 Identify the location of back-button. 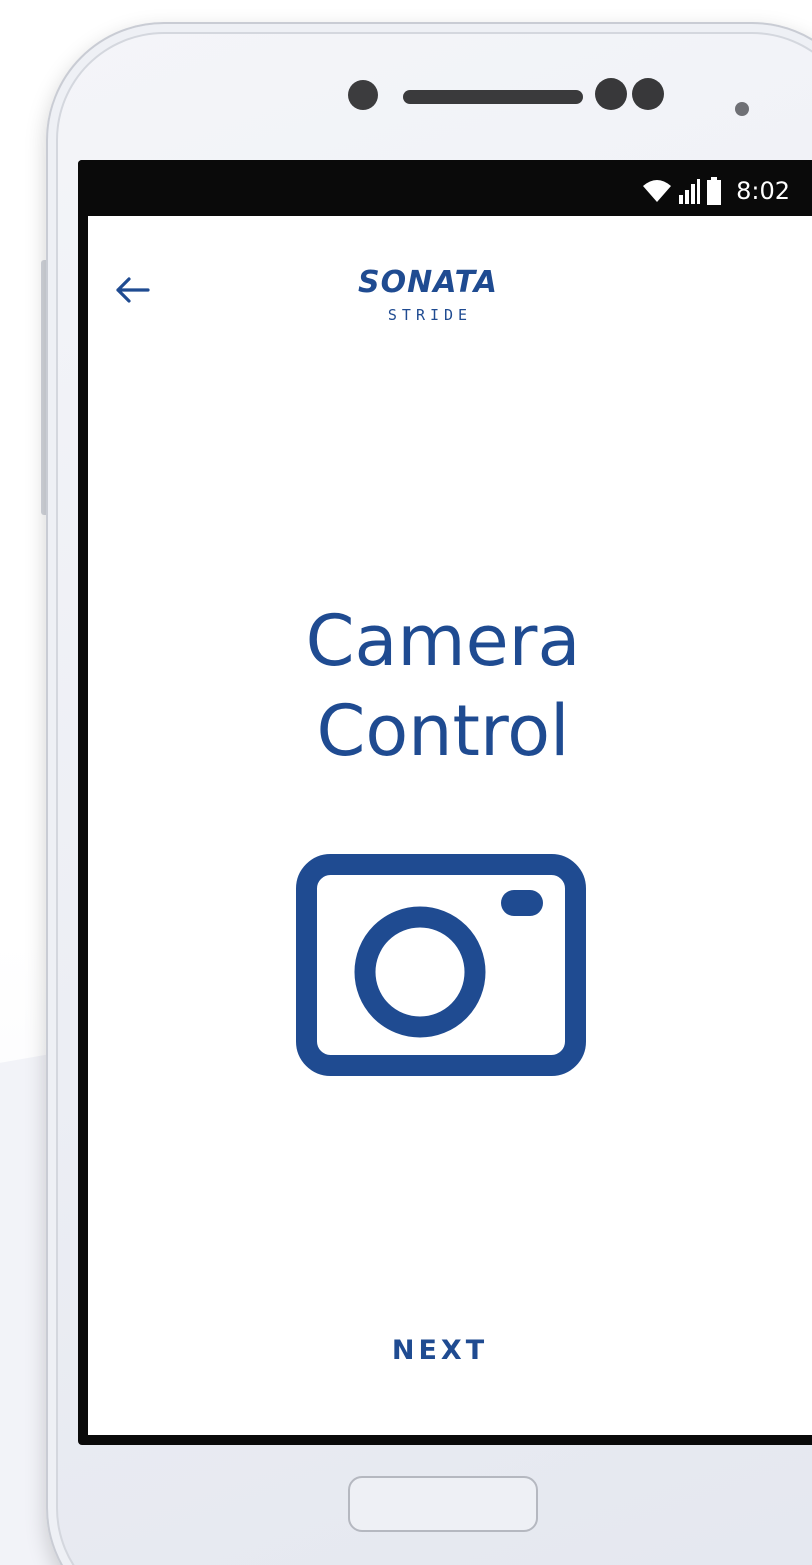
(132, 290).